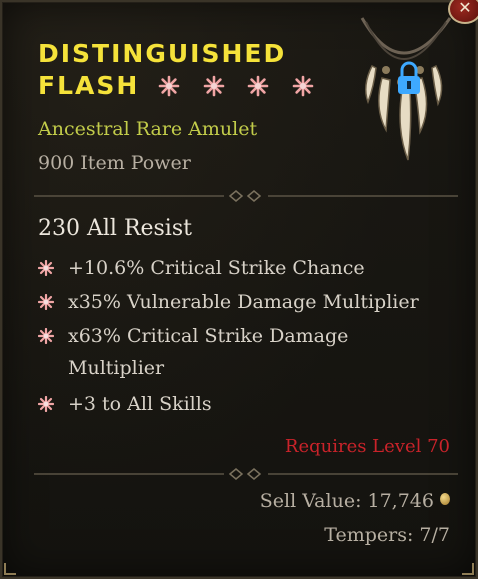 This screenshot has height=579, width=478. I want to click on affix-line: x35% Vulnerable Damage Multiplier, so click(243, 302).